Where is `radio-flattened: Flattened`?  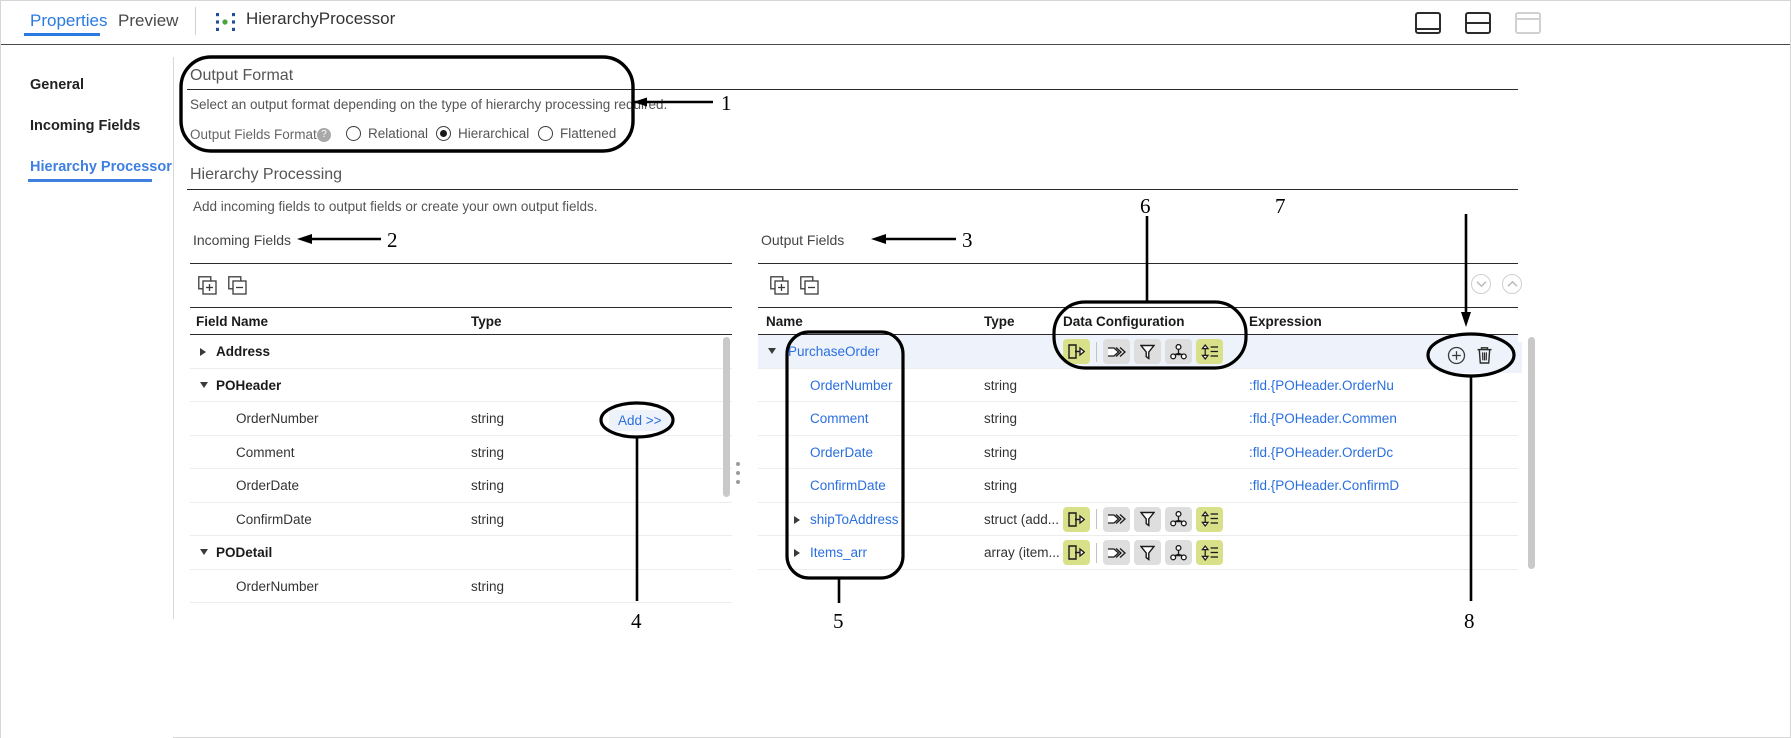 radio-flattened: Flattened is located at coordinates (577, 133).